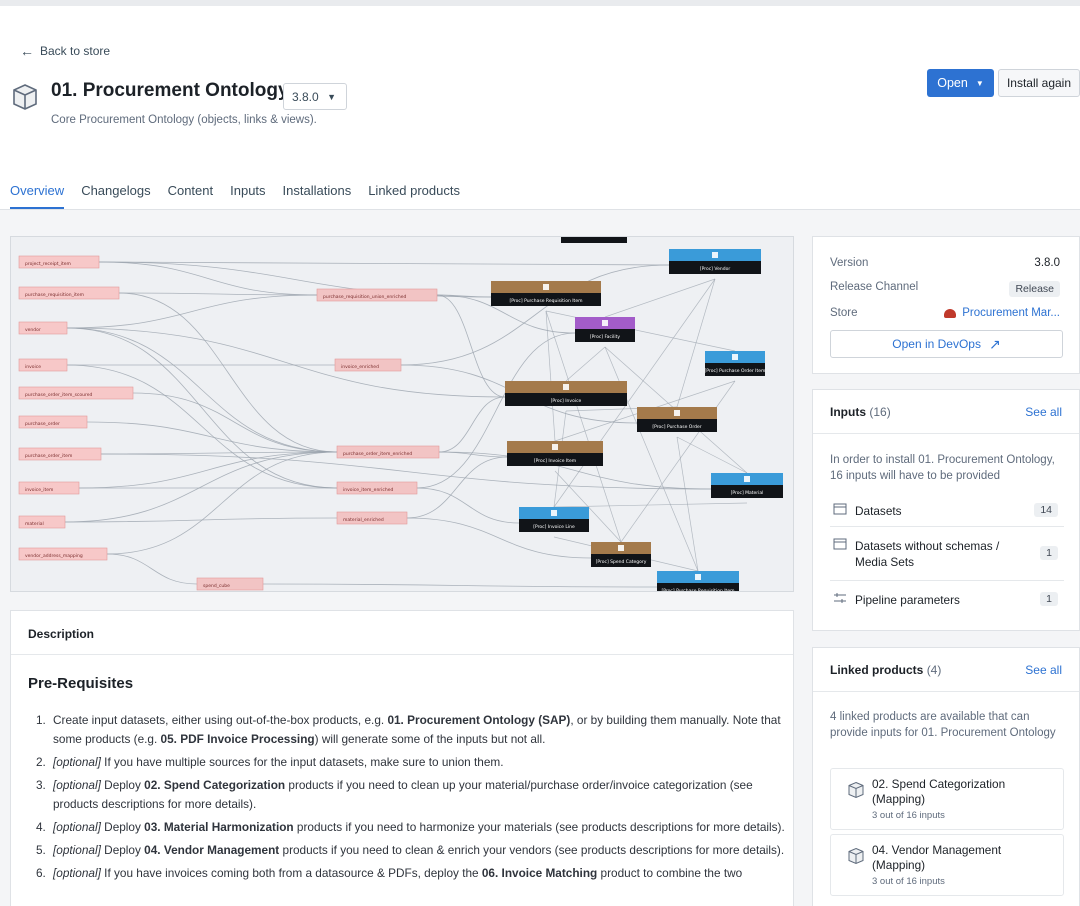  I want to click on open-in-devops-button: Open in DevOps ↗, so click(946, 344).